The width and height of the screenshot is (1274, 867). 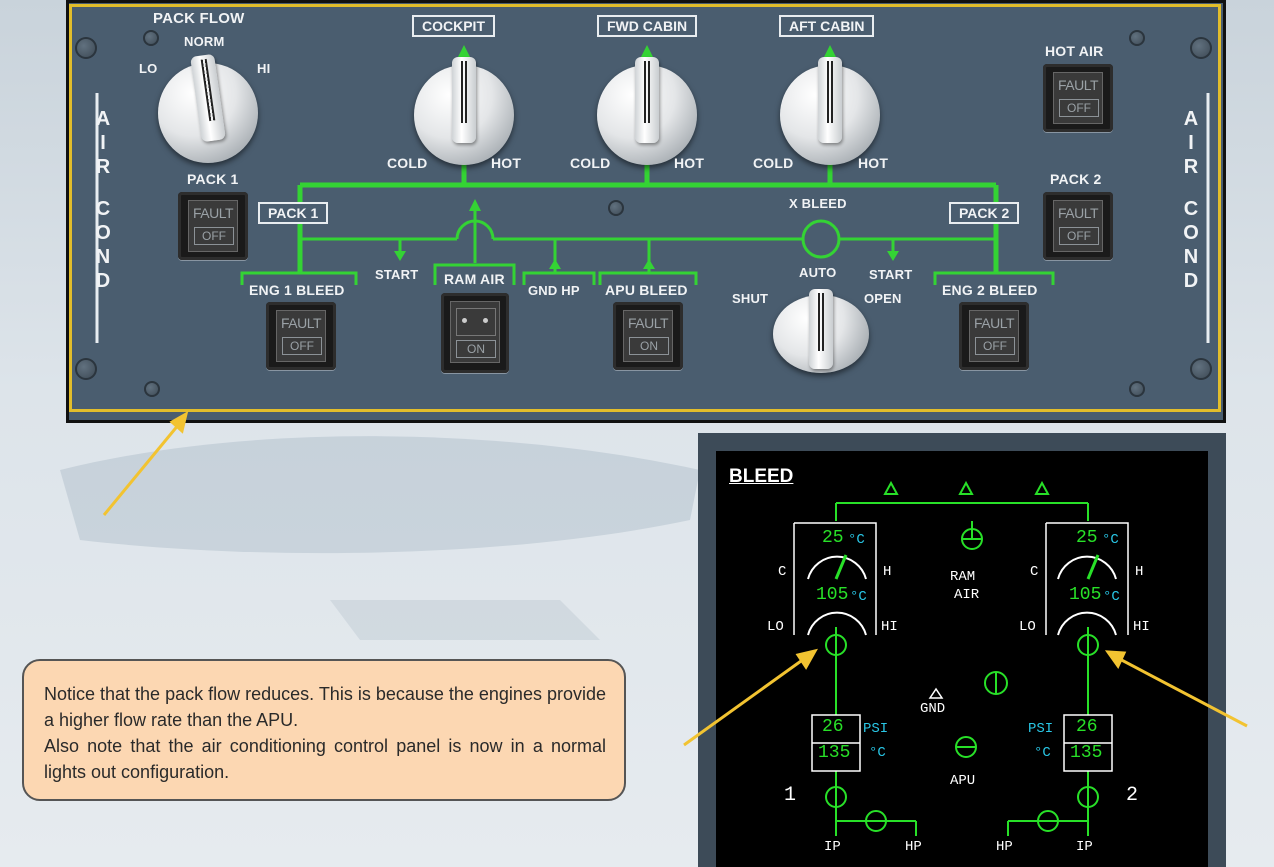 What do you see at coordinates (967, 595) in the screenshot?
I see `ram-air-label-line2: AIR` at bounding box center [967, 595].